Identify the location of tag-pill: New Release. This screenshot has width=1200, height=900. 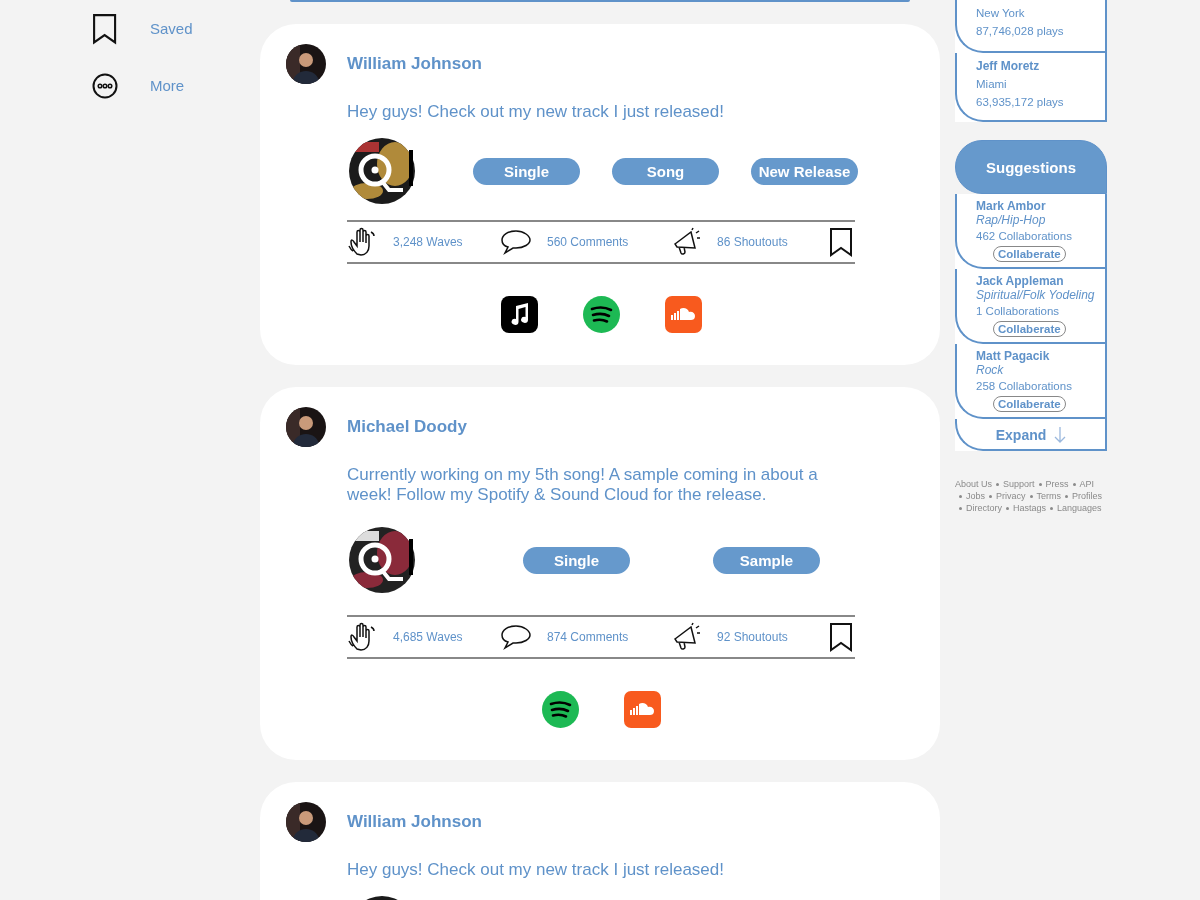
(804, 171).